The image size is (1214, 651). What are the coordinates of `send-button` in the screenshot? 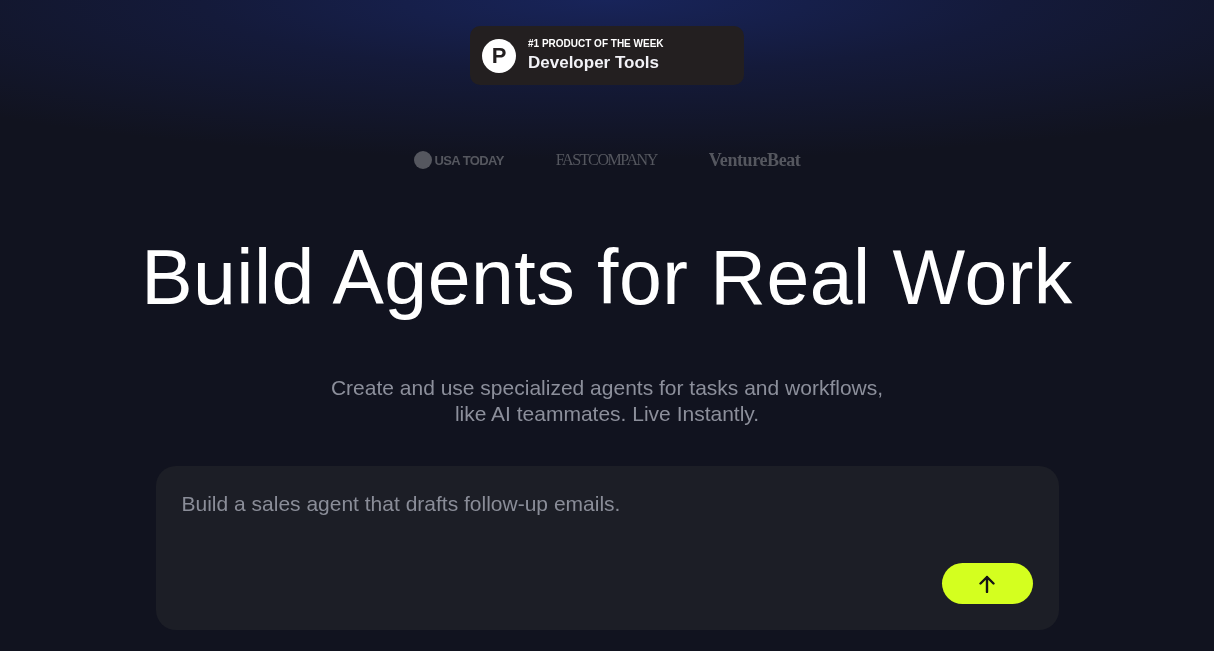 It's located at (987, 583).